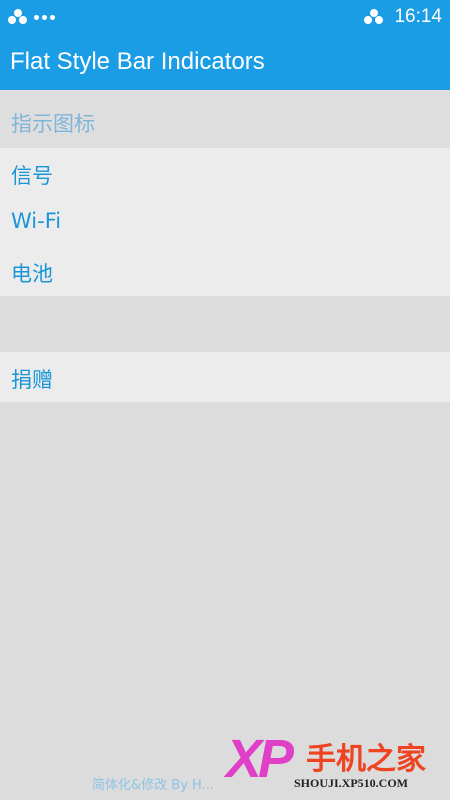  I want to click on watermark-logo: XP 手机之家 SHOUJI.XP510.COM, so click(336, 764).